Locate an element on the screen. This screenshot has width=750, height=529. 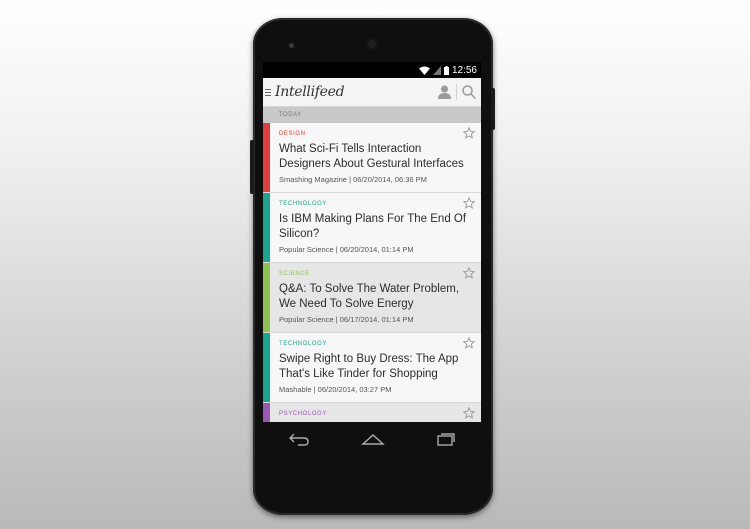
sensor-dot is located at coordinates (291, 45).